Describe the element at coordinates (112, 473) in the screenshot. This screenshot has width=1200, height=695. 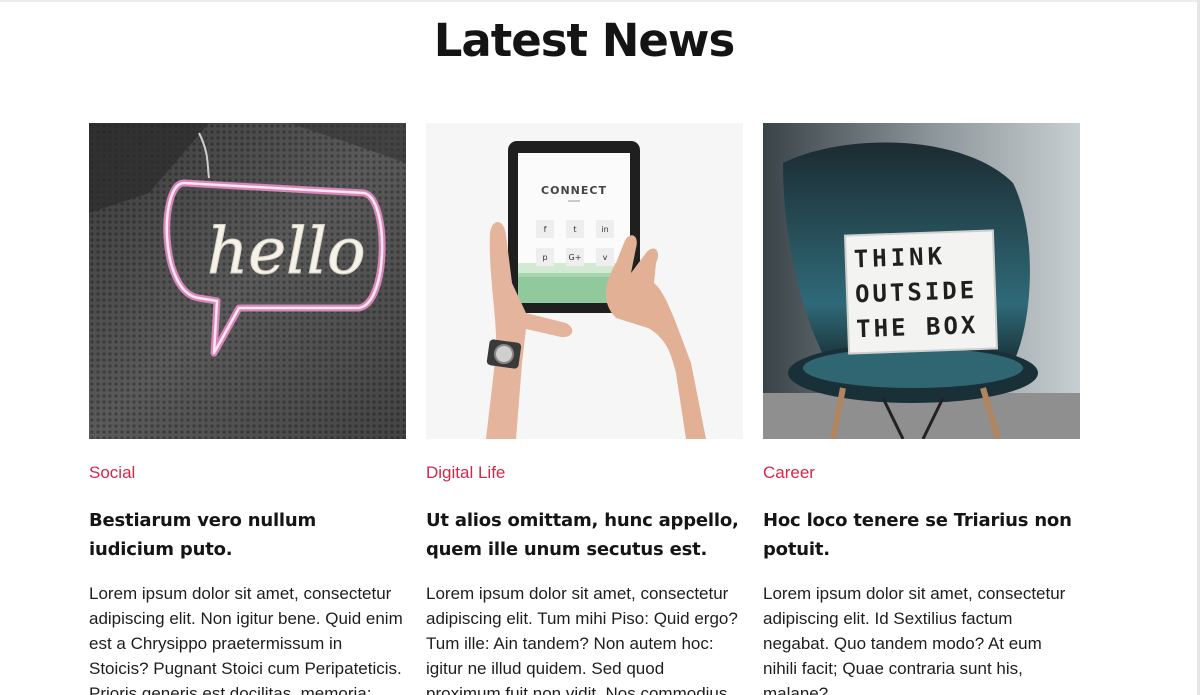
I see `category-link: Social` at that location.